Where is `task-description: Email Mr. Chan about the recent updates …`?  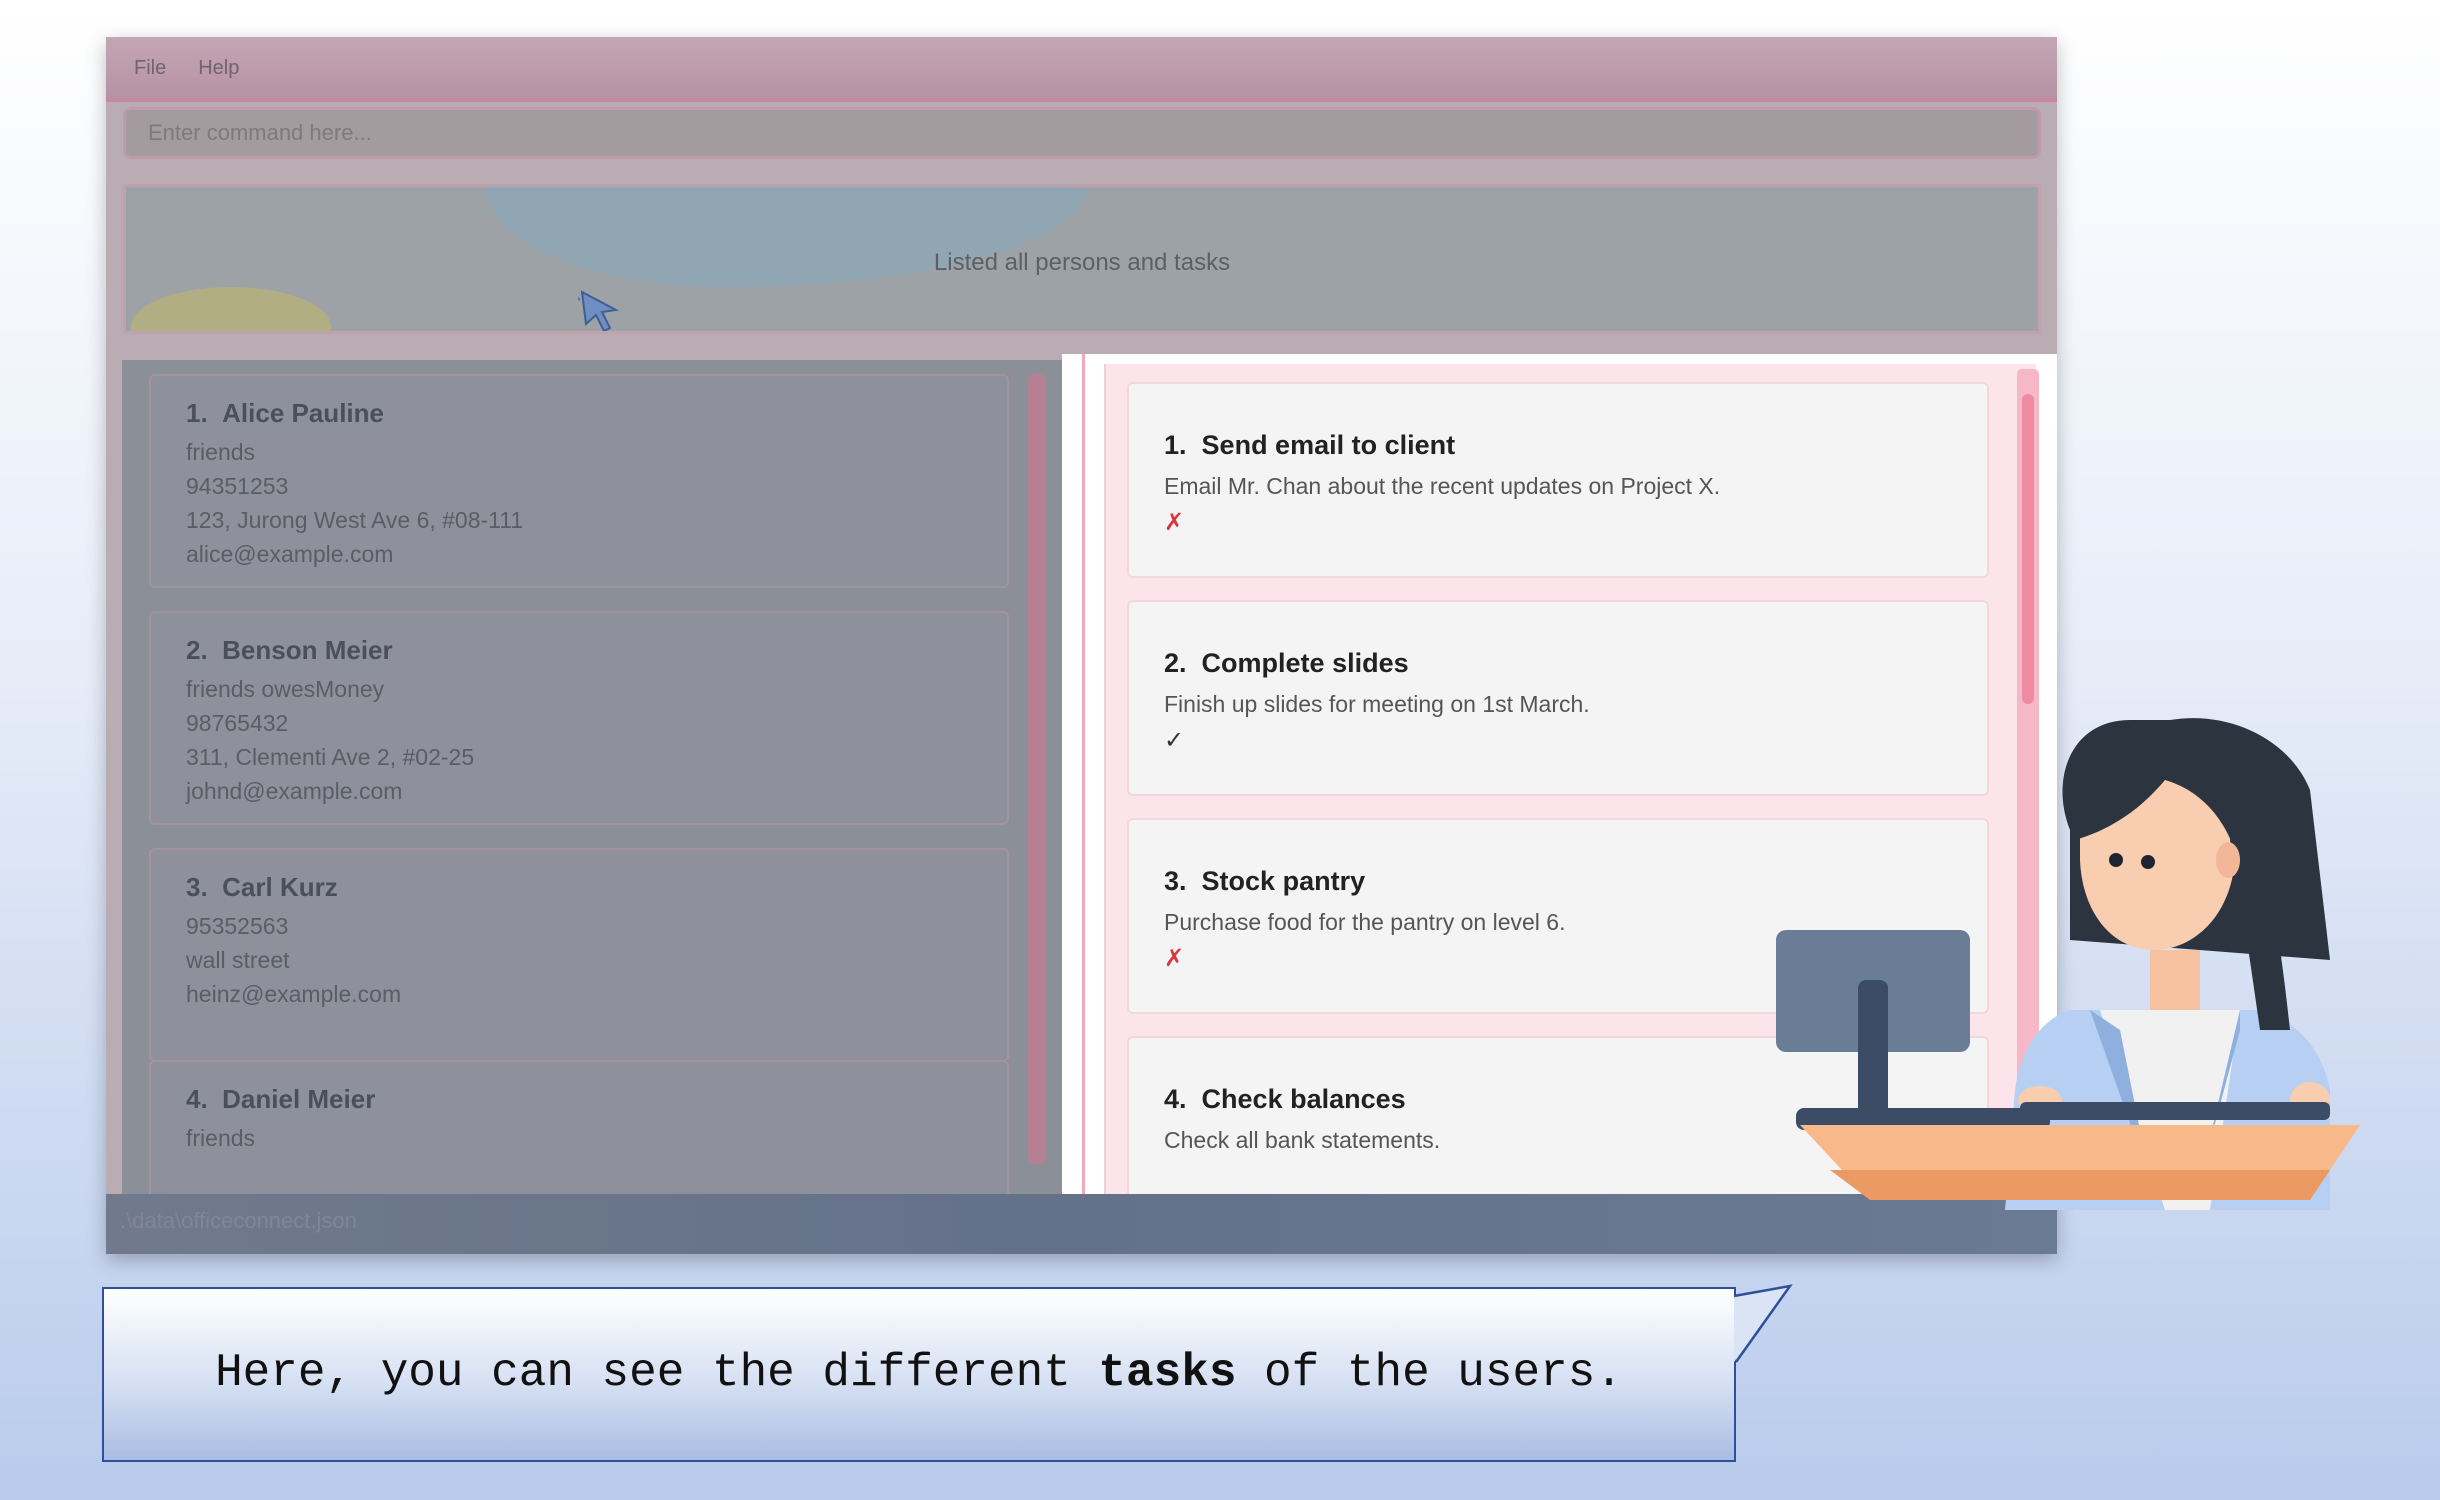 task-description: Email Mr. Chan about the recent updates … is located at coordinates (1442, 486).